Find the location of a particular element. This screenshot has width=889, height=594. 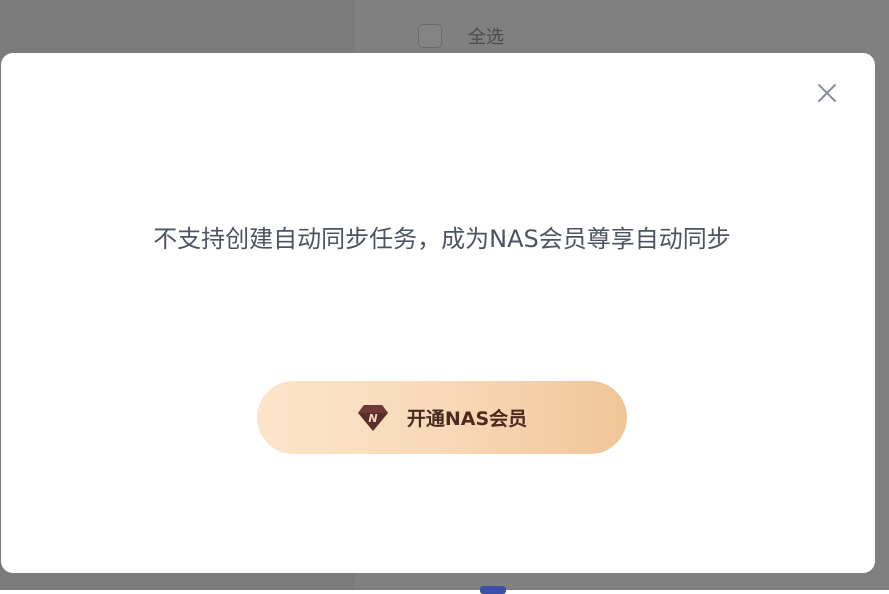

cta-label: 开通NAS会员 is located at coordinates (467, 419).